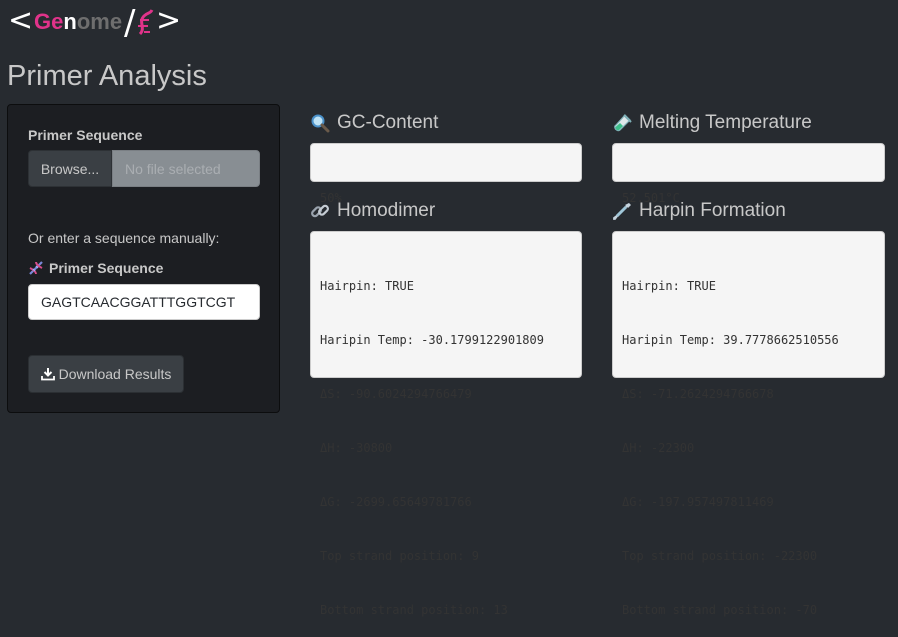 This screenshot has width=898, height=637. Describe the element at coordinates (106, 268) in the screenshot. I see `sequence-label-text: Primer Sequence` at that location.